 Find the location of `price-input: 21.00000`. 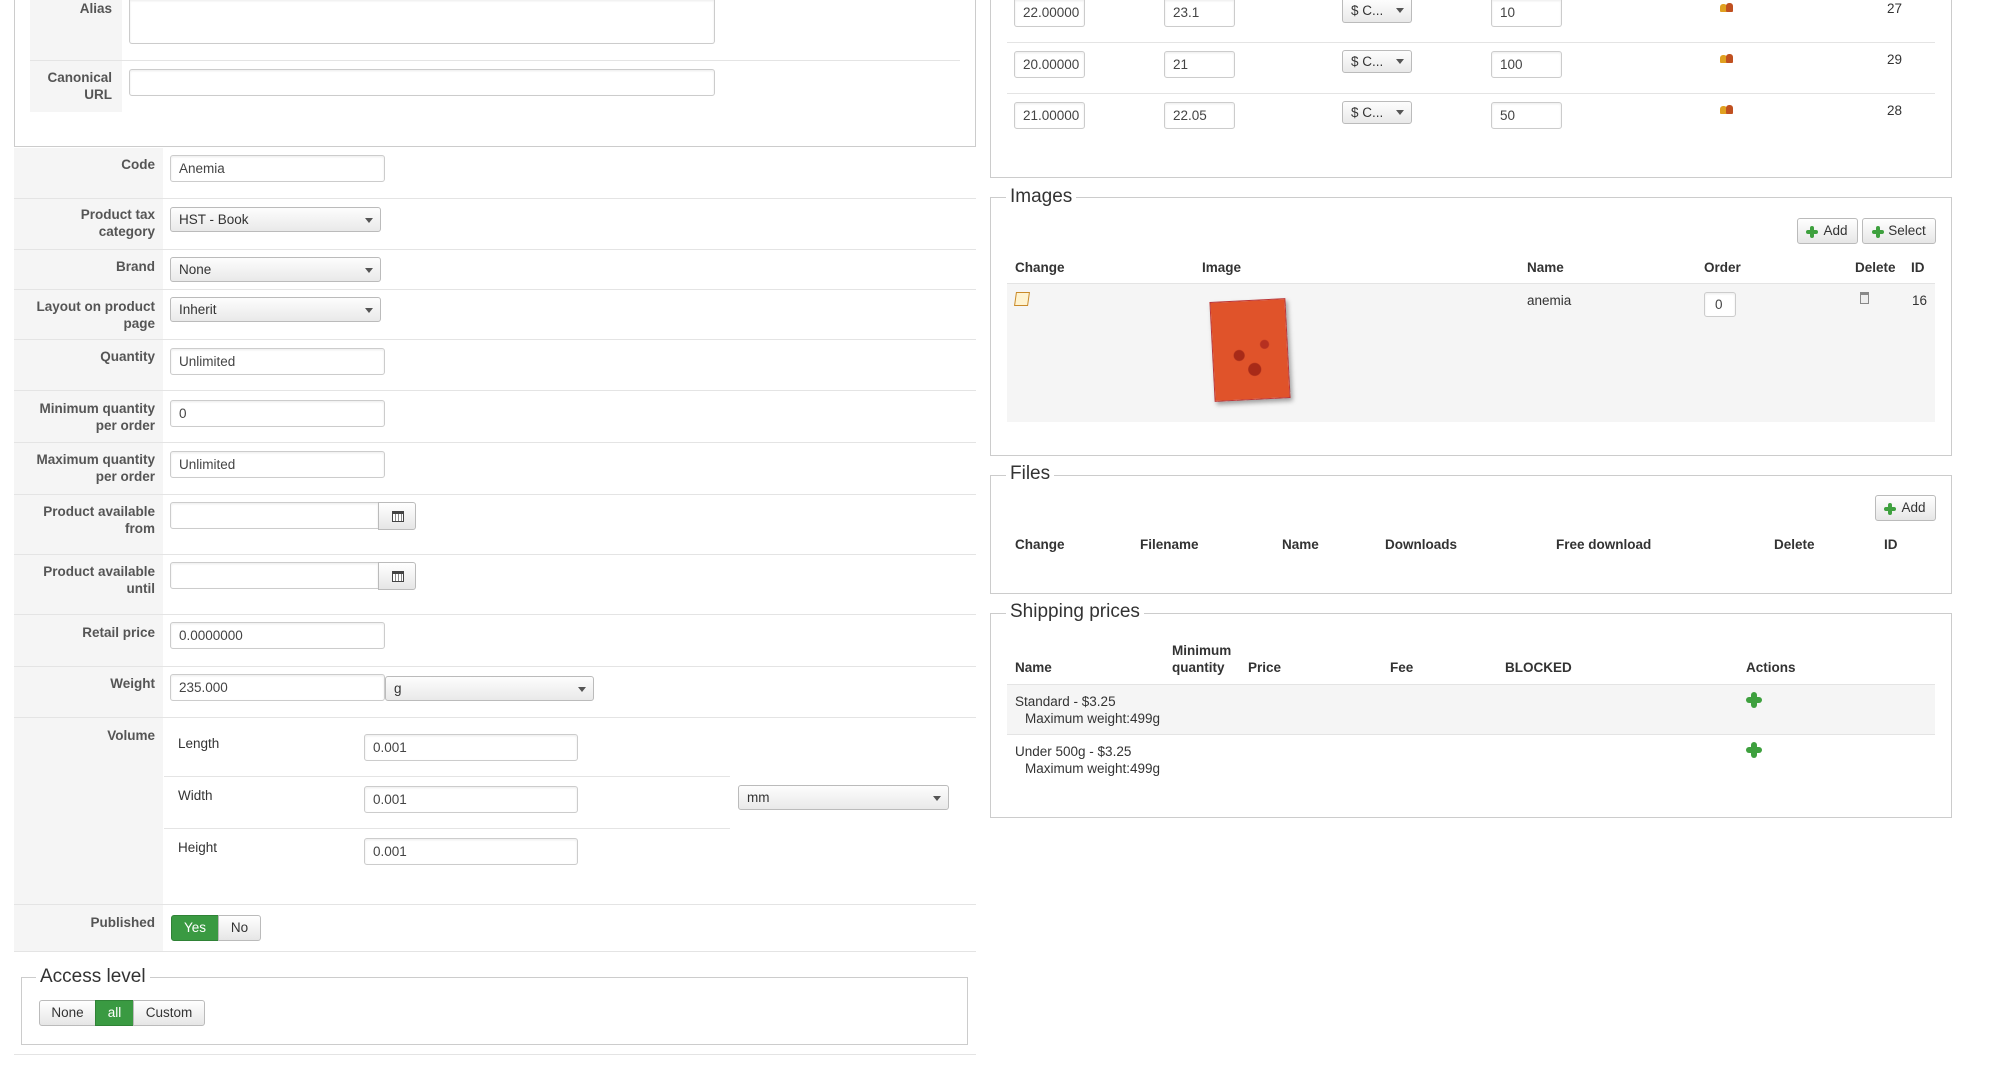

price-input: 21.00000 is located at coordinates (1049, 115).